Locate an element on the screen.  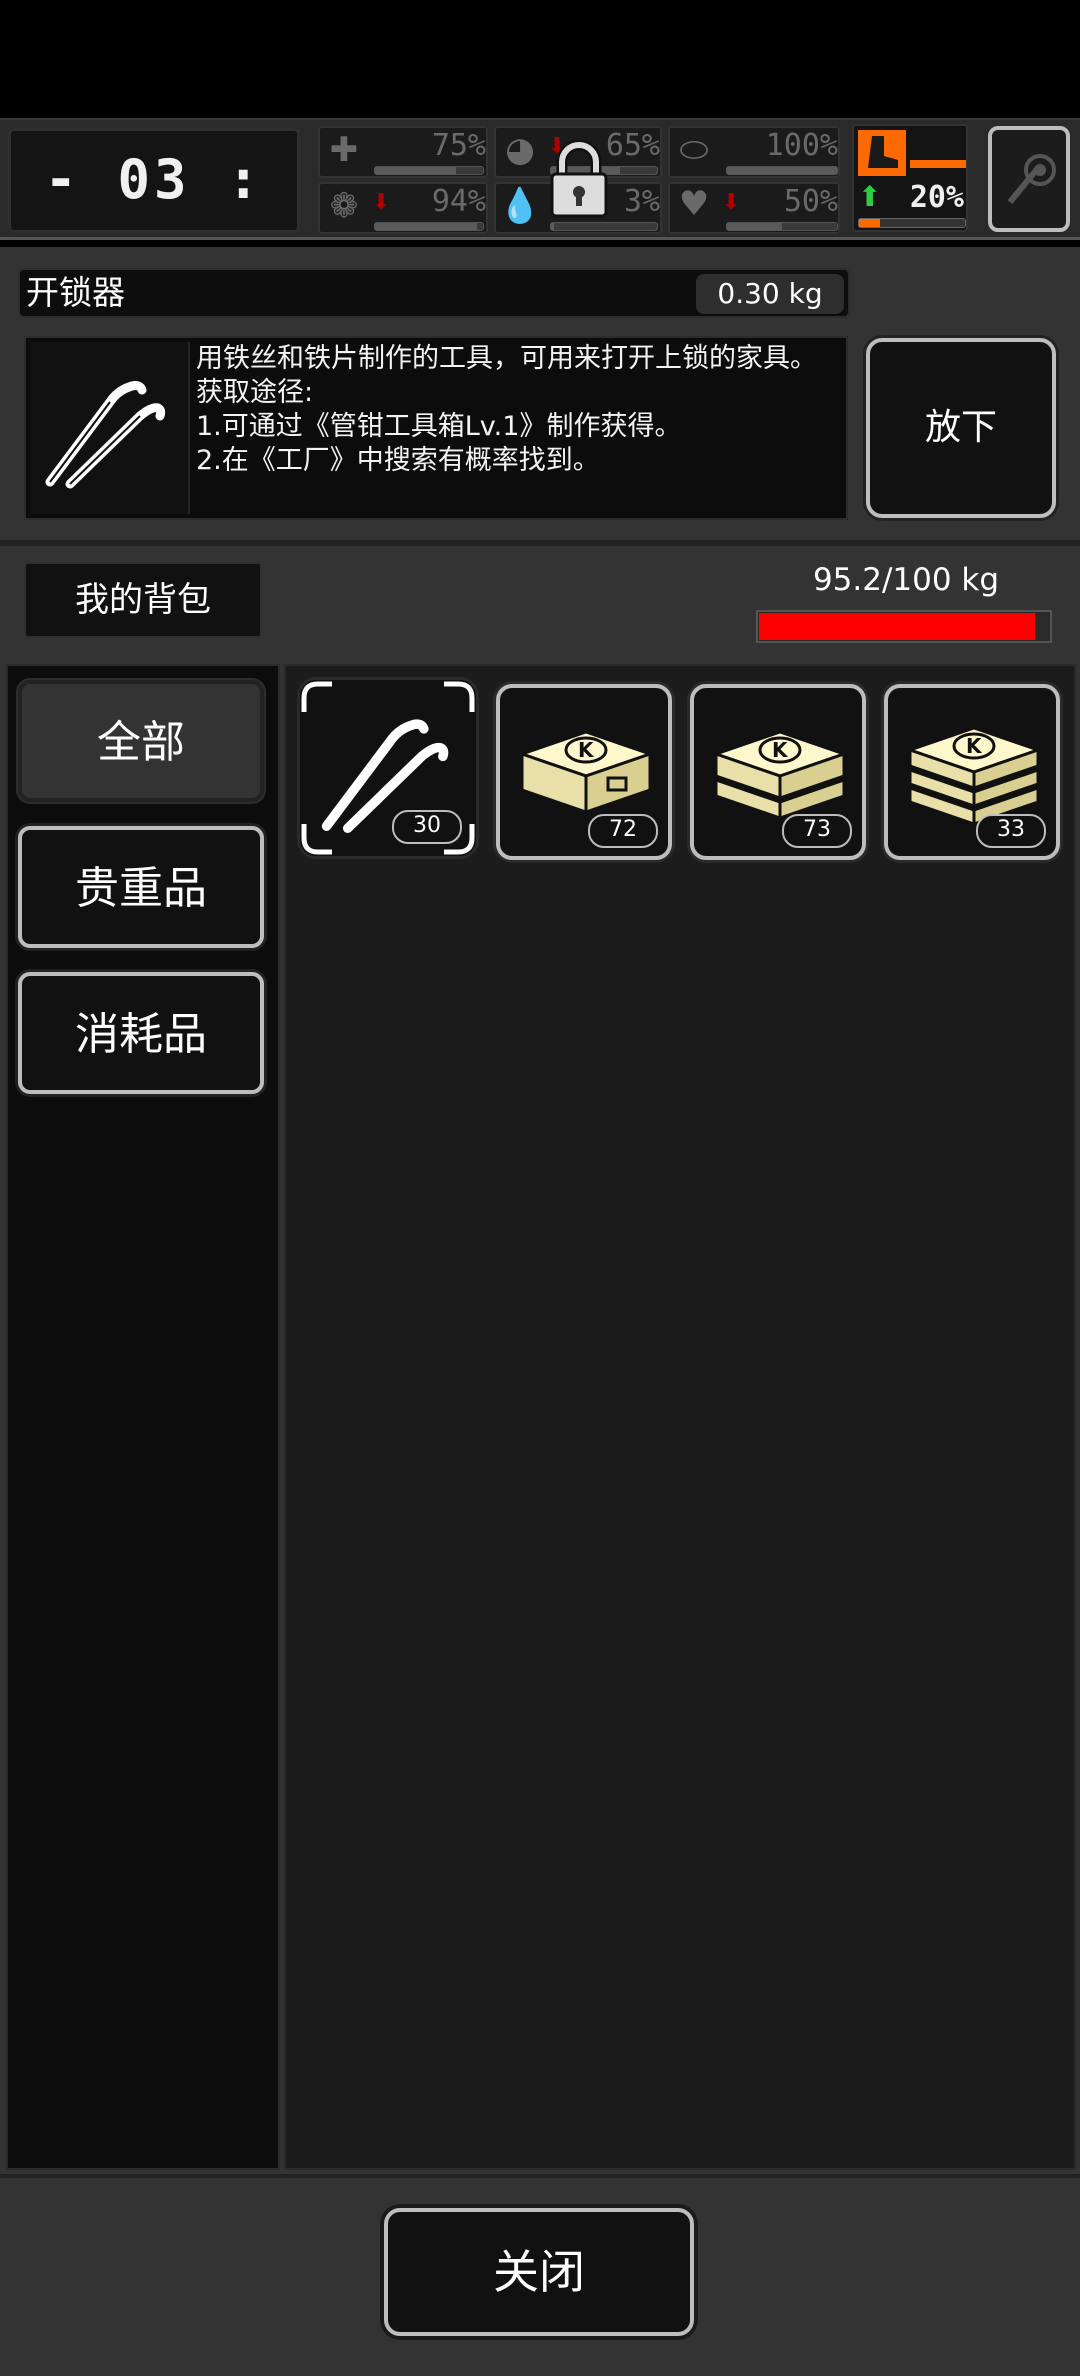
stamina-bar is located at coordinates (912, 223).